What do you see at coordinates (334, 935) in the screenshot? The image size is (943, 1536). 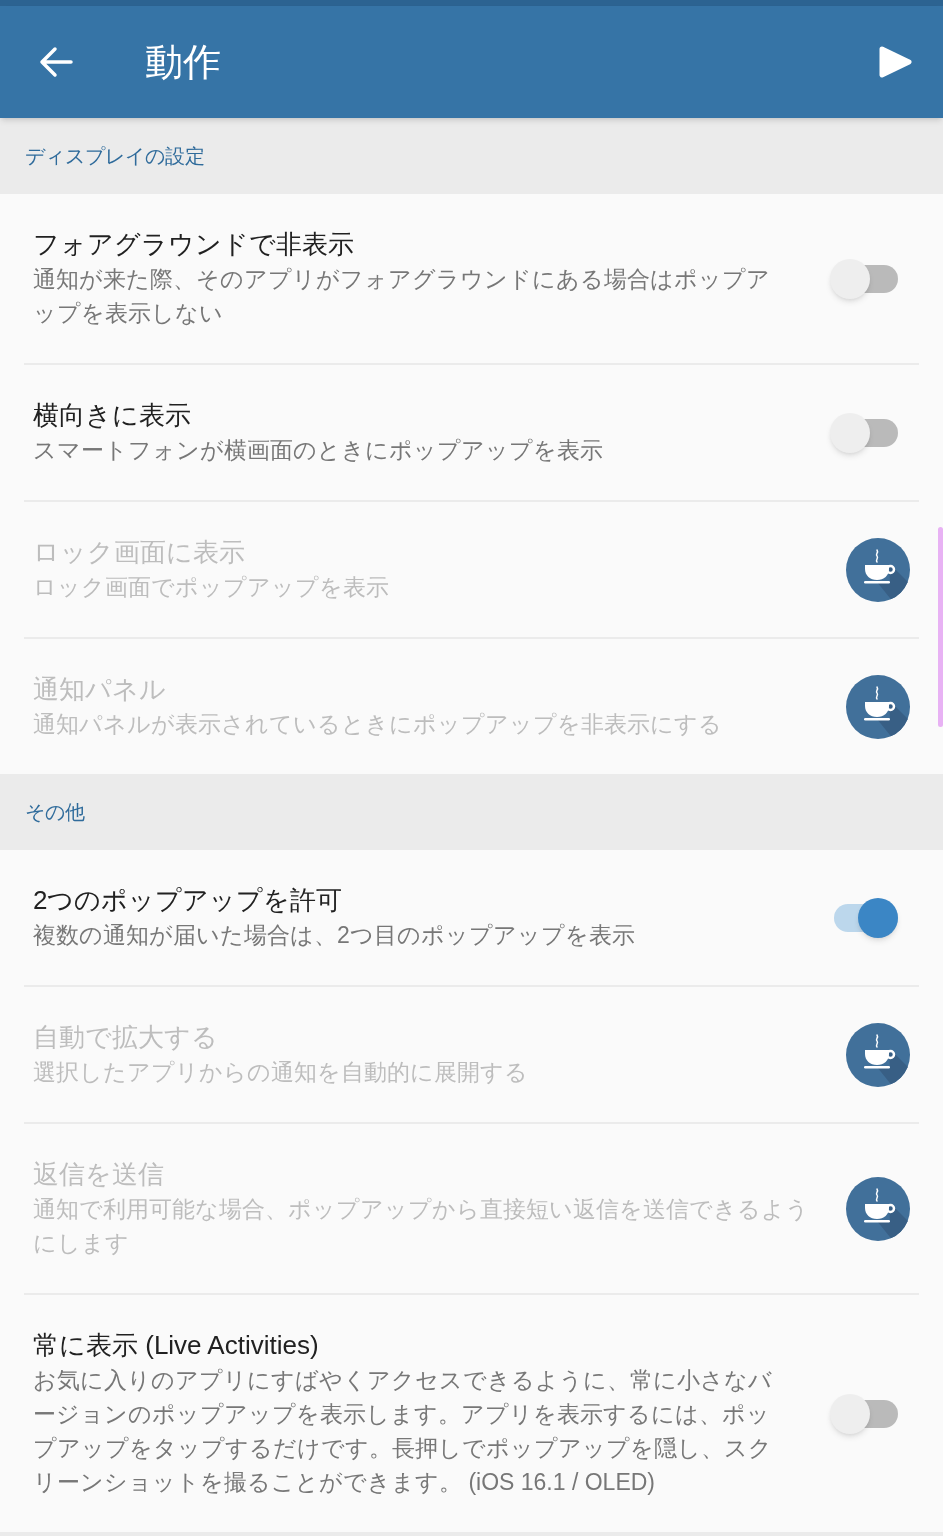 I see `setting-description: 複数の通知が届いた場合は、2つ目のポップアップを表示` at bounding box center [334, 935].